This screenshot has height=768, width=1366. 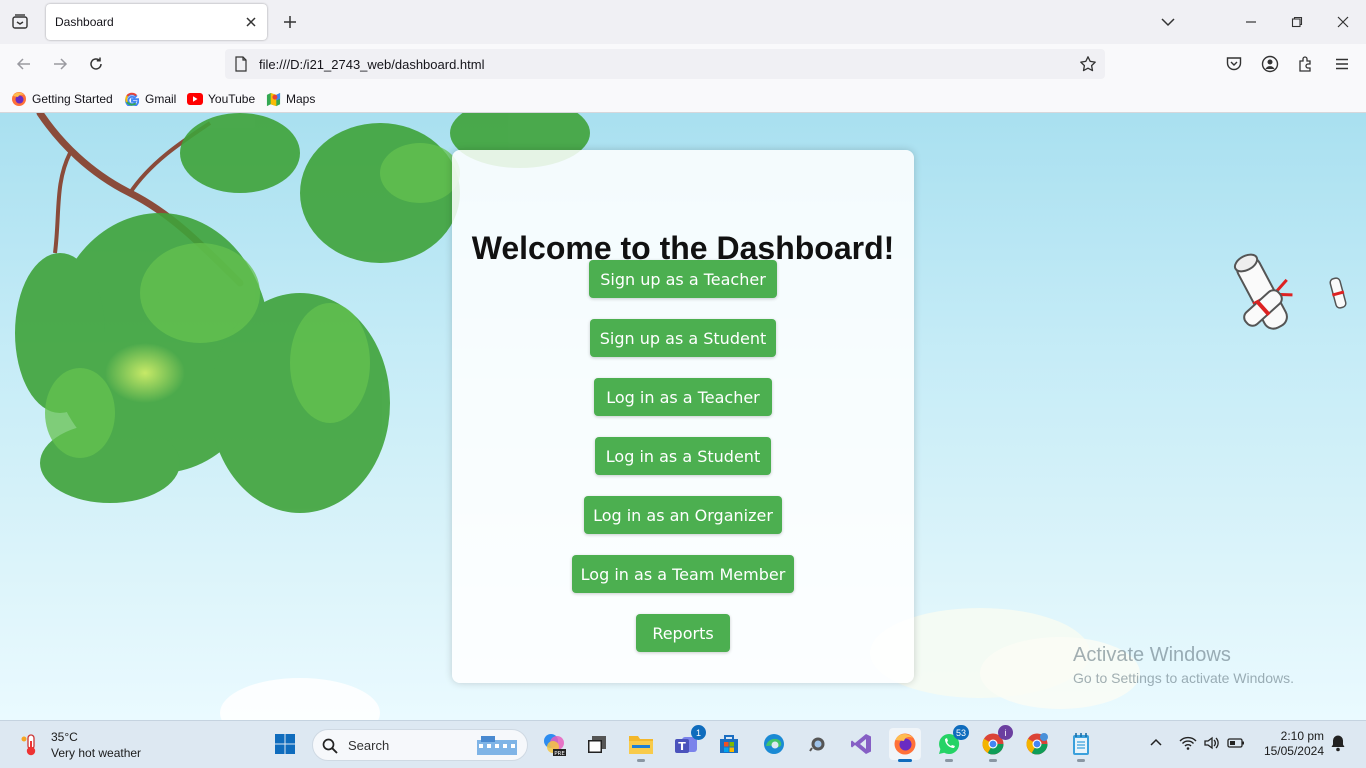 I want to click on windows-start-icon, so click(x=285, y=744).